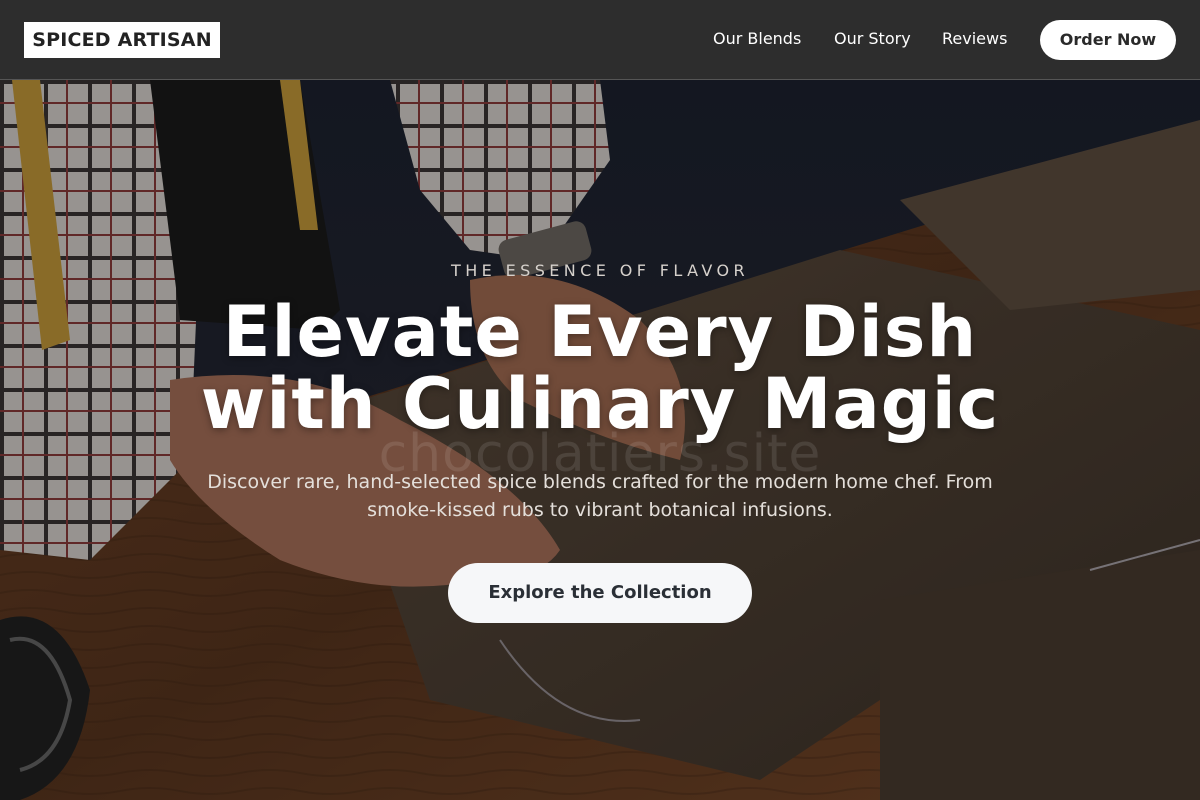 The width and height of the screenshot is (1200, 800). I want to click on nav-link-our-story: Our Story, so click(872, 39).